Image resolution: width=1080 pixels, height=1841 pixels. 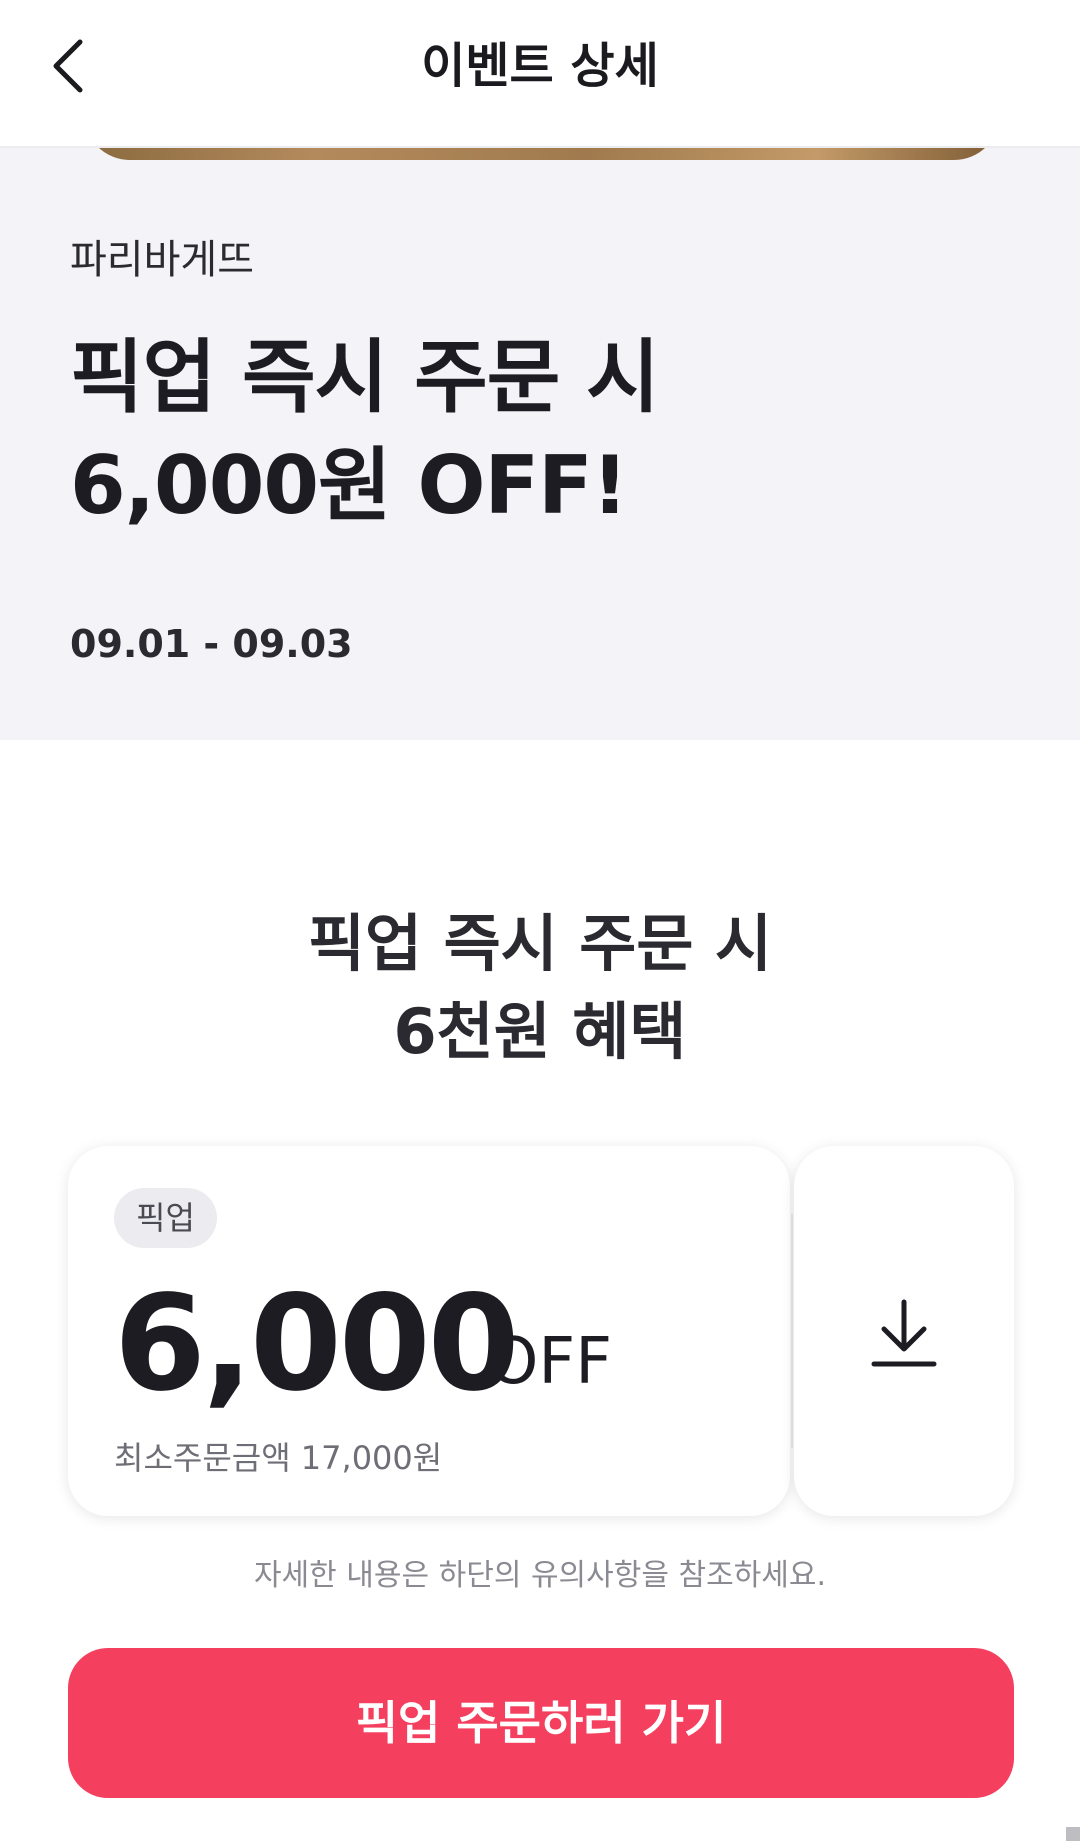 What do you see at coordinates (165, 1218) in the screenshot?
I see `pickup-badge: 픽업` at bounding box center [165, 1218].